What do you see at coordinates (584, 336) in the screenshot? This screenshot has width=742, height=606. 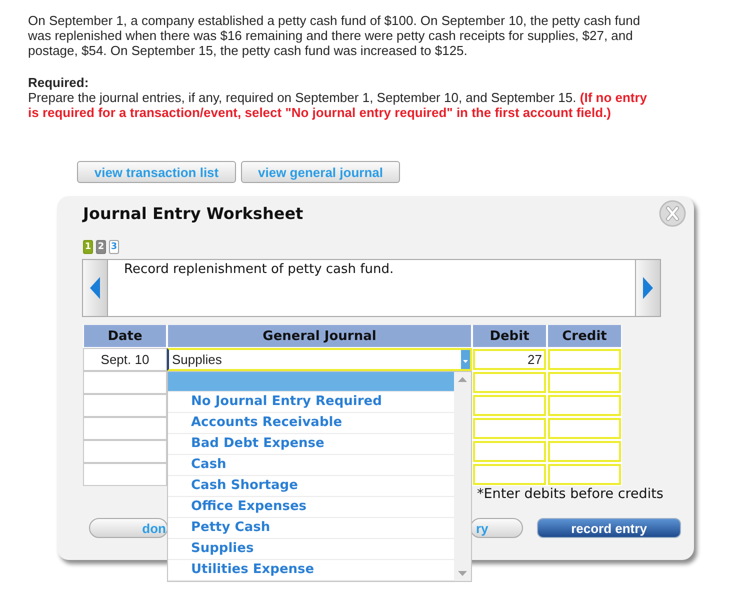 I see `column-header: Credit` at bounding box center [584, 336].